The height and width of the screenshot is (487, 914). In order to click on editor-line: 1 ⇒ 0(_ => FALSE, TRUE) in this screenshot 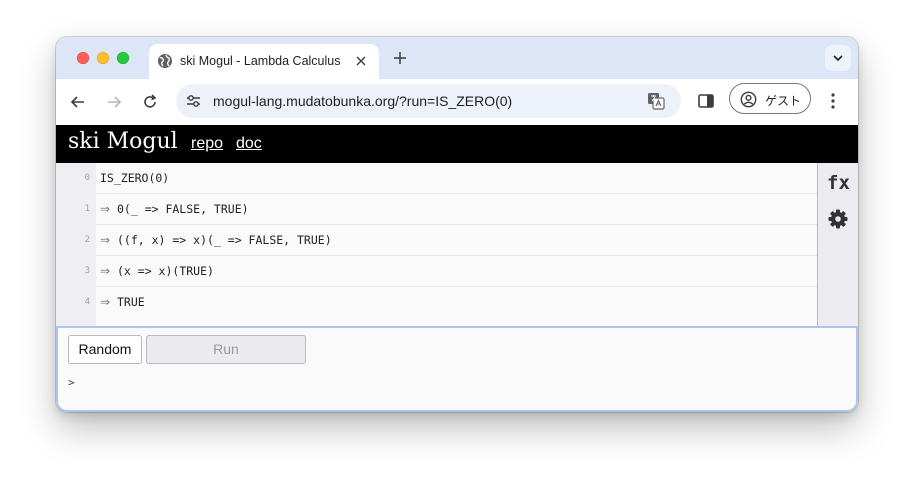, I will do `click(436, 209)`.